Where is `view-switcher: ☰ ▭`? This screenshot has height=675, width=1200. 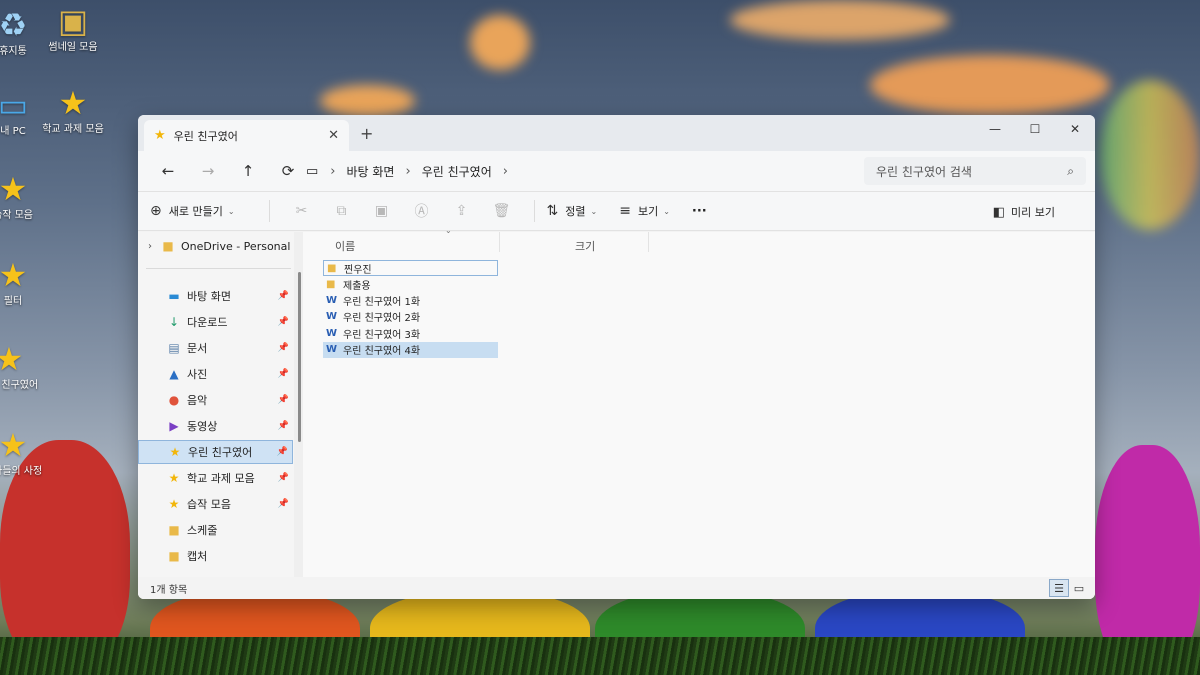
view-switcher: ☰ ▭ is located at coordinates (1069, 588).